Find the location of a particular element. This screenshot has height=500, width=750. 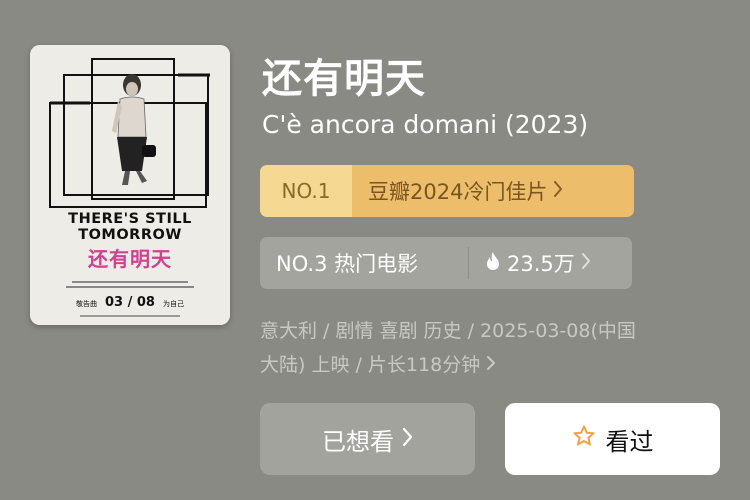

star-outline-icon is located at coordinates (584, 439).